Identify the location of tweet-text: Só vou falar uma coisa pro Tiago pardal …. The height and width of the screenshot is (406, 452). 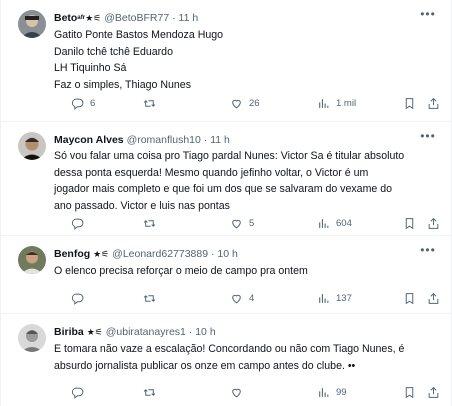
(249, 181).